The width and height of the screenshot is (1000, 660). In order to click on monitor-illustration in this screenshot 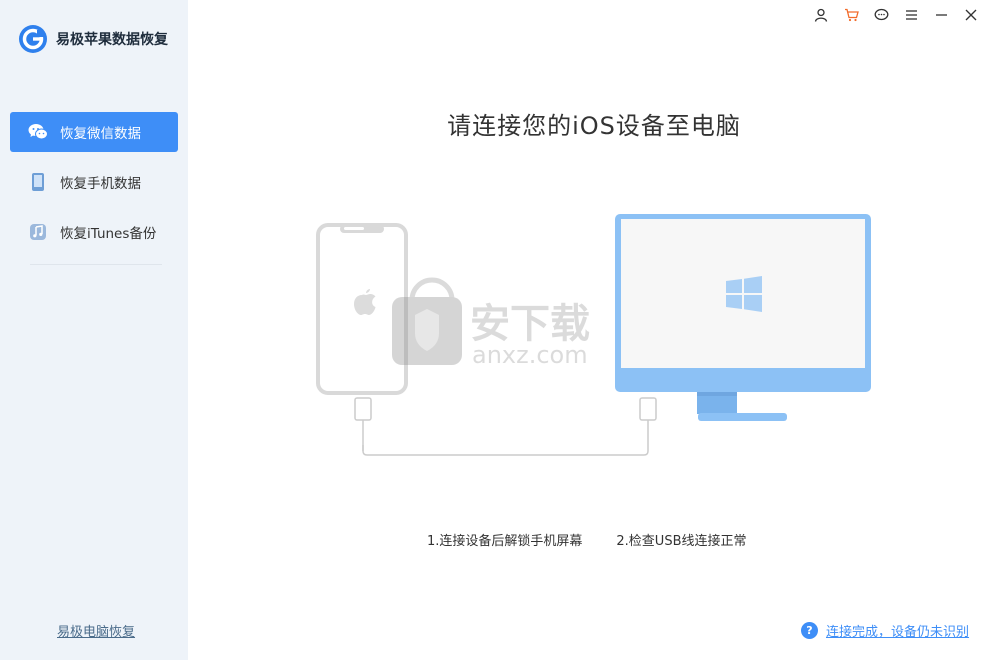, I will do `click(743, 317)`.